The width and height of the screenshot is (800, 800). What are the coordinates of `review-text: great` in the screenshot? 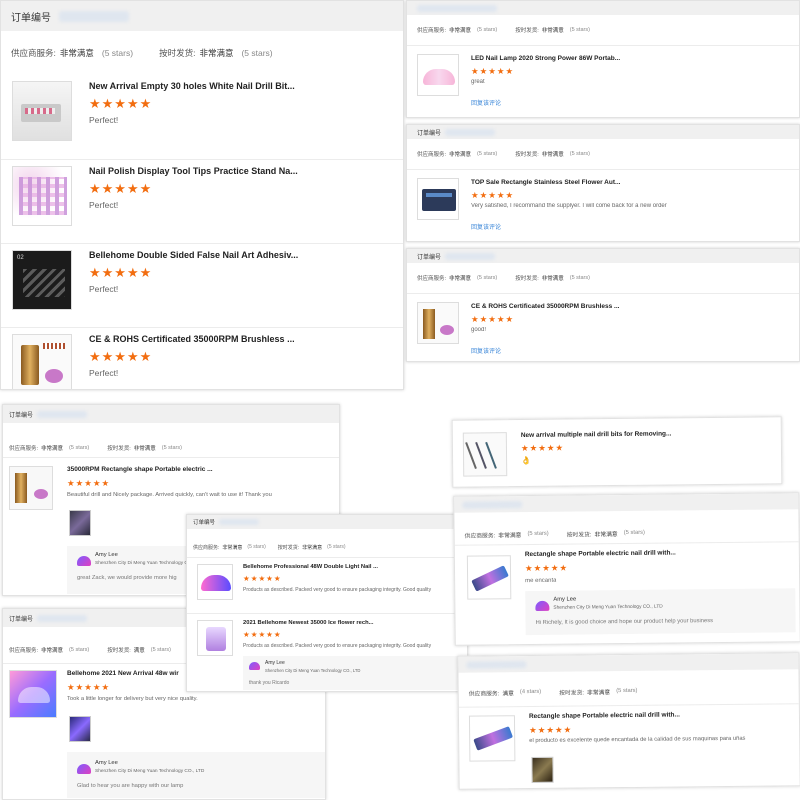 It's located at (478, 82).